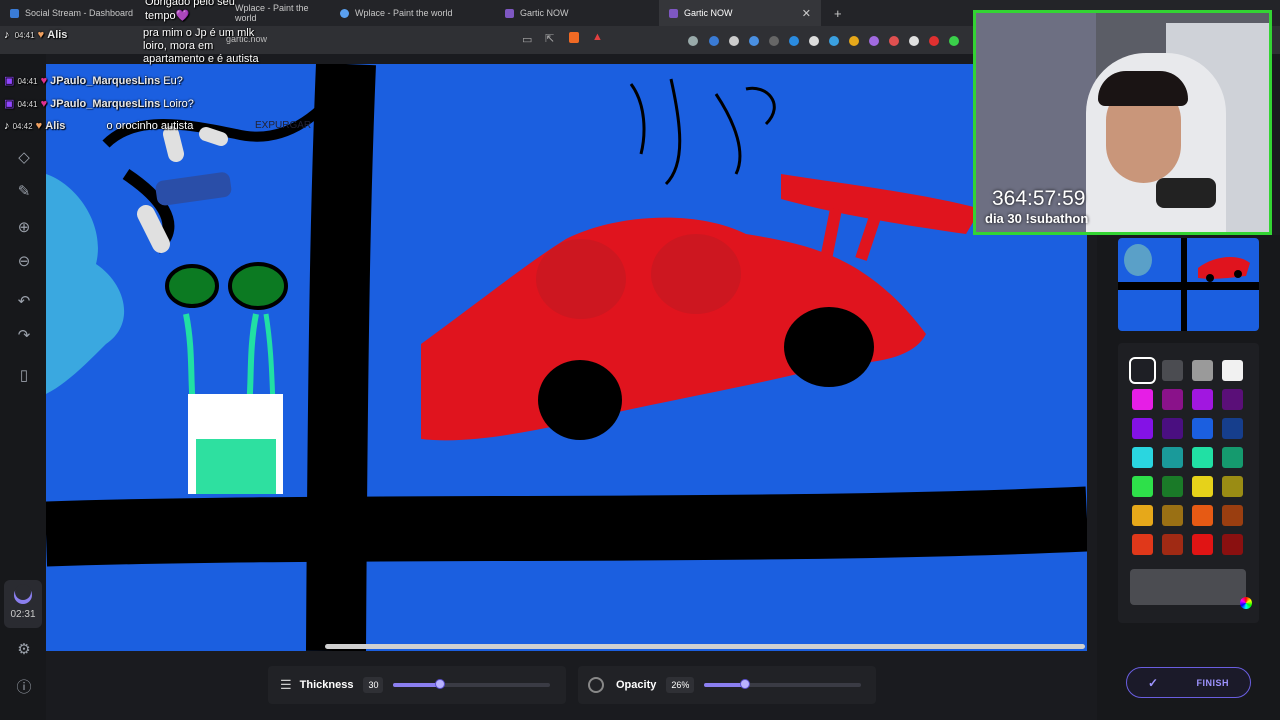  What do you see at coordinates (9, 104) in the screenshot?
I see `twitch-icon: ▣` at bounding box center [9, 104].